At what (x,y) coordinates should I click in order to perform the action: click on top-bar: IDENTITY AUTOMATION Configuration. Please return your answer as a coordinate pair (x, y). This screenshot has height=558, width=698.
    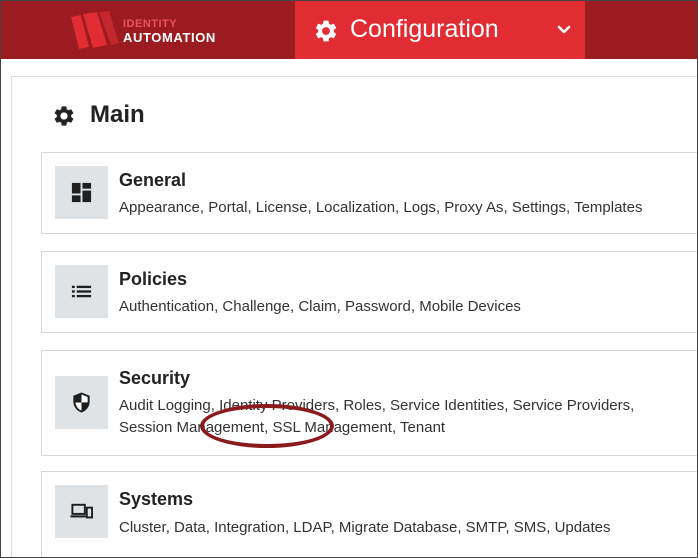
    Looking at the image, I should click on (349, 30).